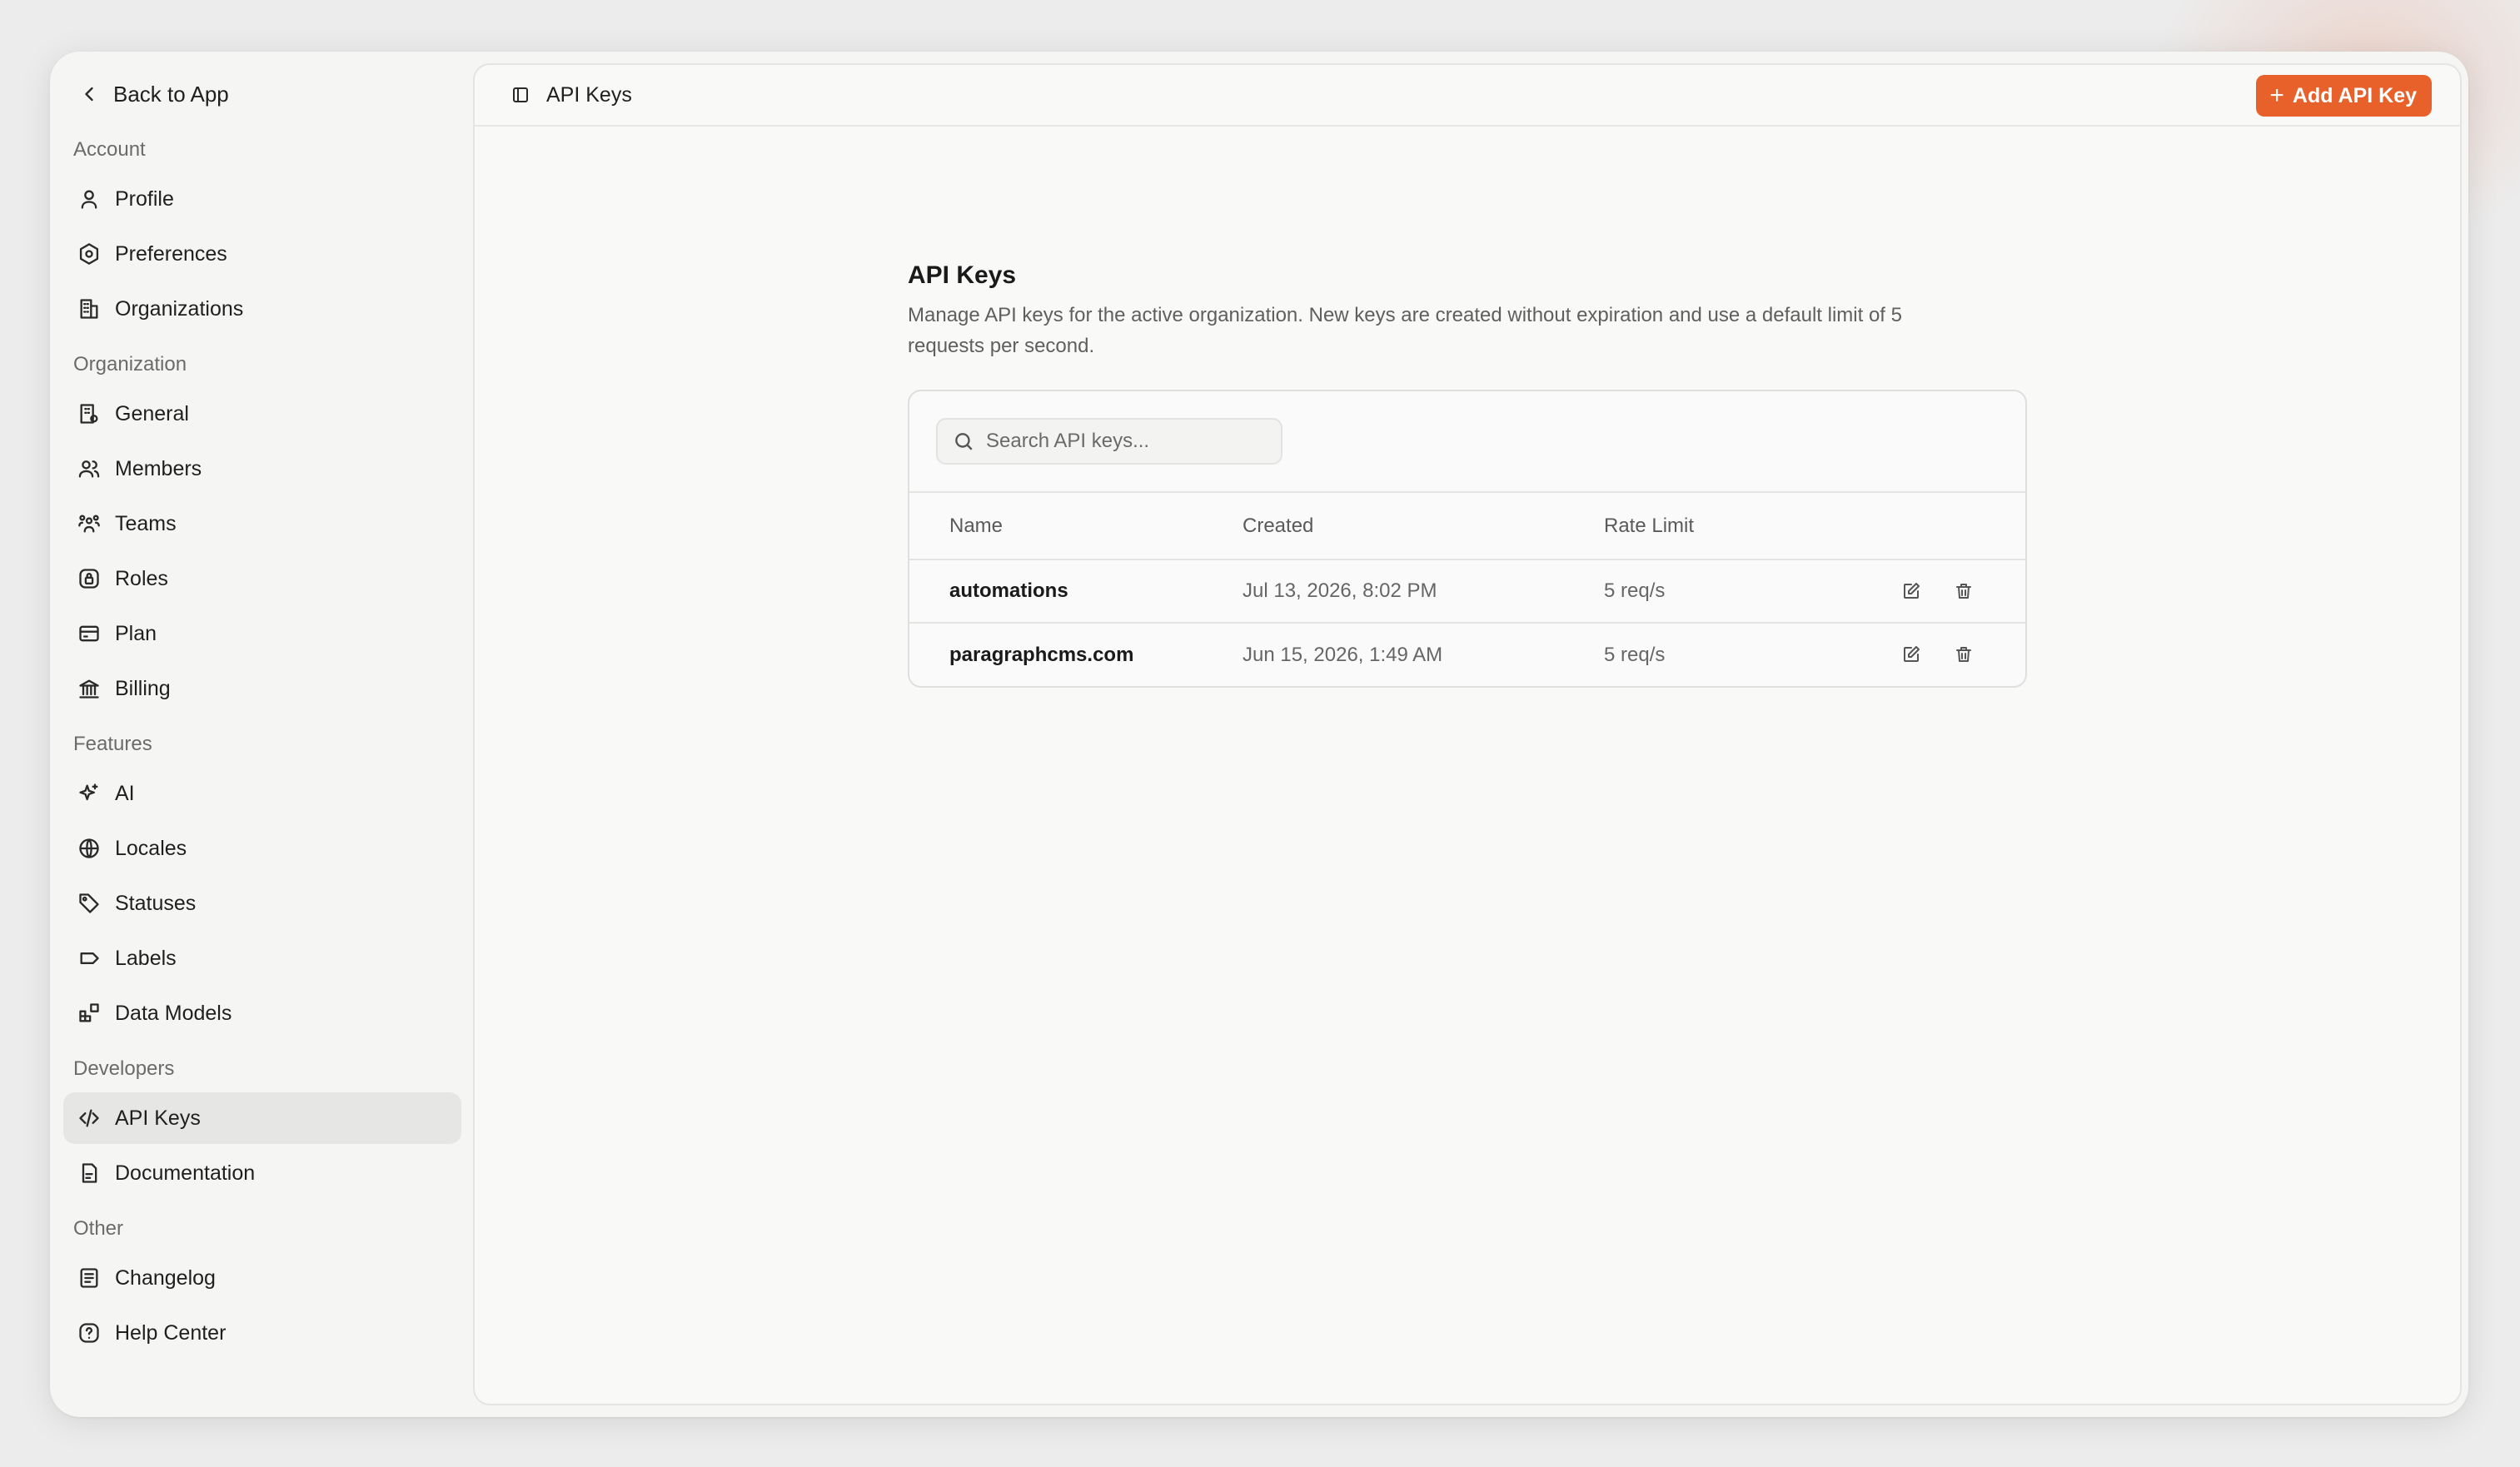 The height and width of the screenshot is (1467, 2520). What do you see at coordinates (1729, 526) in the screenshot?
I see `column-header-rate-limit: Rate Limit` at bounding box center [1729, 526].